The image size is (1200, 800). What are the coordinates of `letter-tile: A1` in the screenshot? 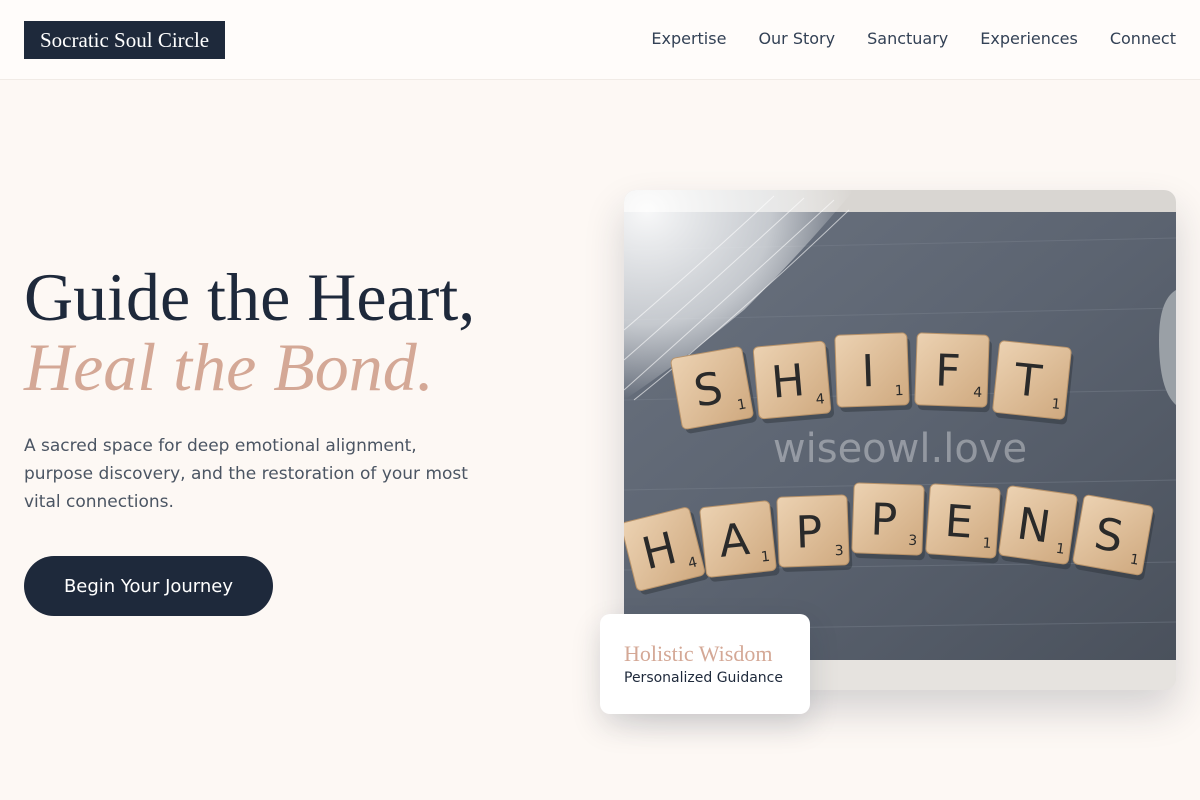 It's located at (739, 541).